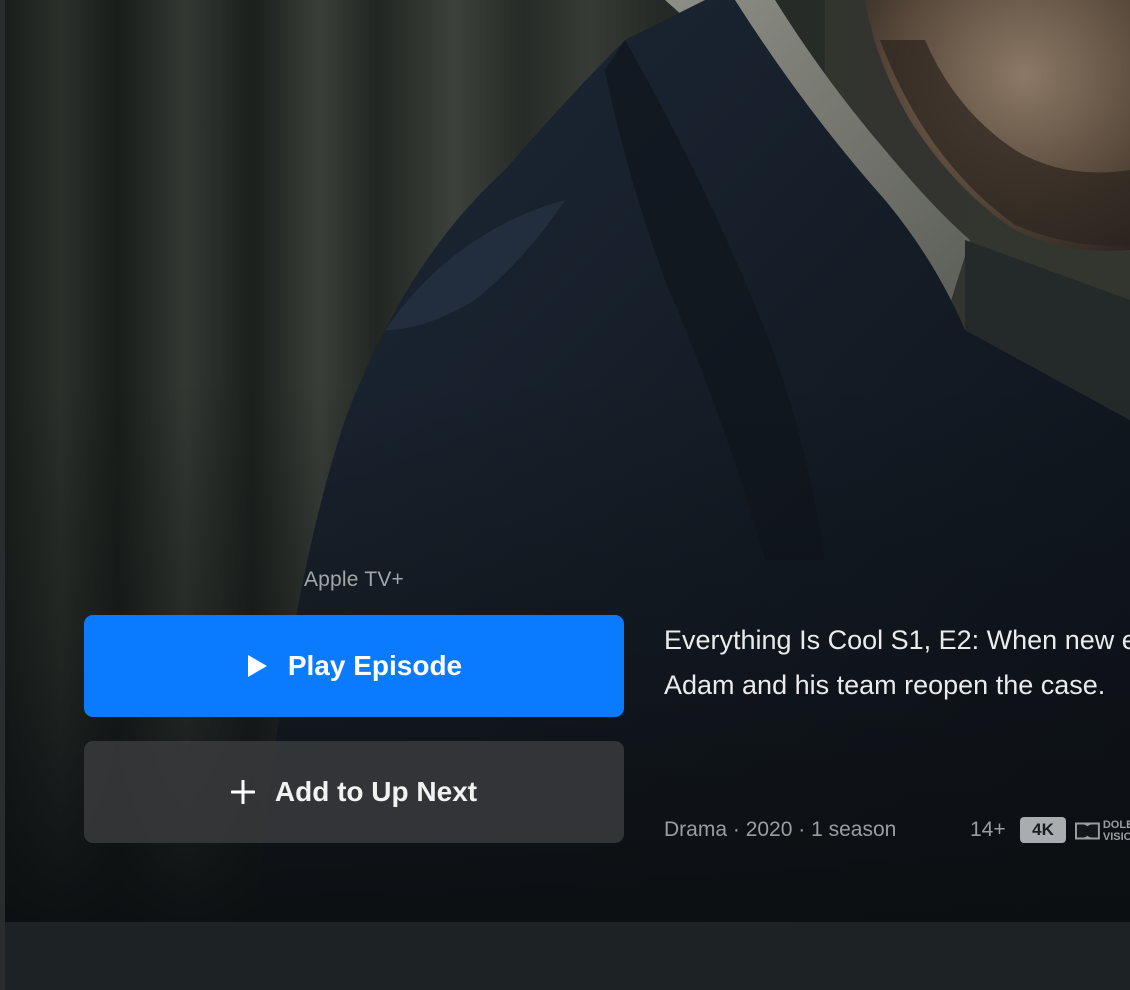  I want to click on add-to-up-next-label: Add to Up Next, so click(376, 791).